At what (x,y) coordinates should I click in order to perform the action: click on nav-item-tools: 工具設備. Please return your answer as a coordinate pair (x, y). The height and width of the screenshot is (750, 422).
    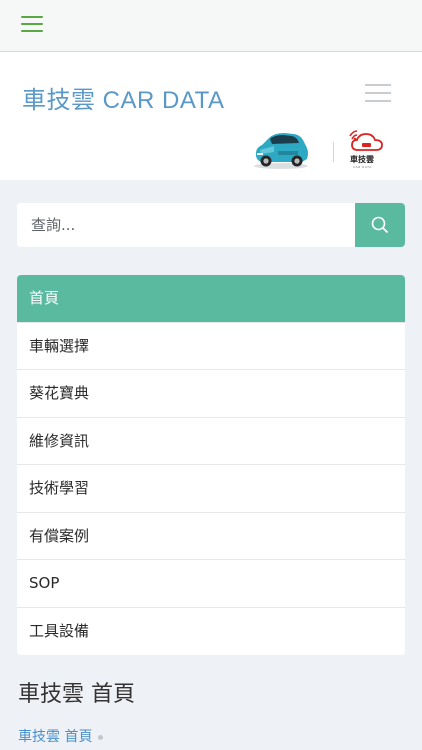
    Looking at the image, I should click on (211, 632).